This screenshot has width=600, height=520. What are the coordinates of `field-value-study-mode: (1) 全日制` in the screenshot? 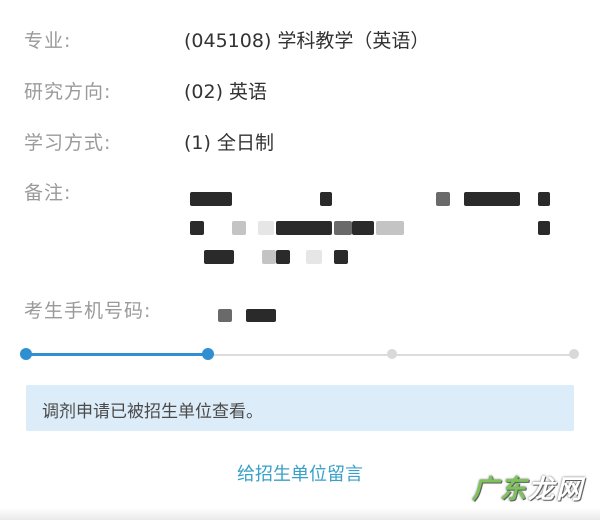 It's located at (229, 143).